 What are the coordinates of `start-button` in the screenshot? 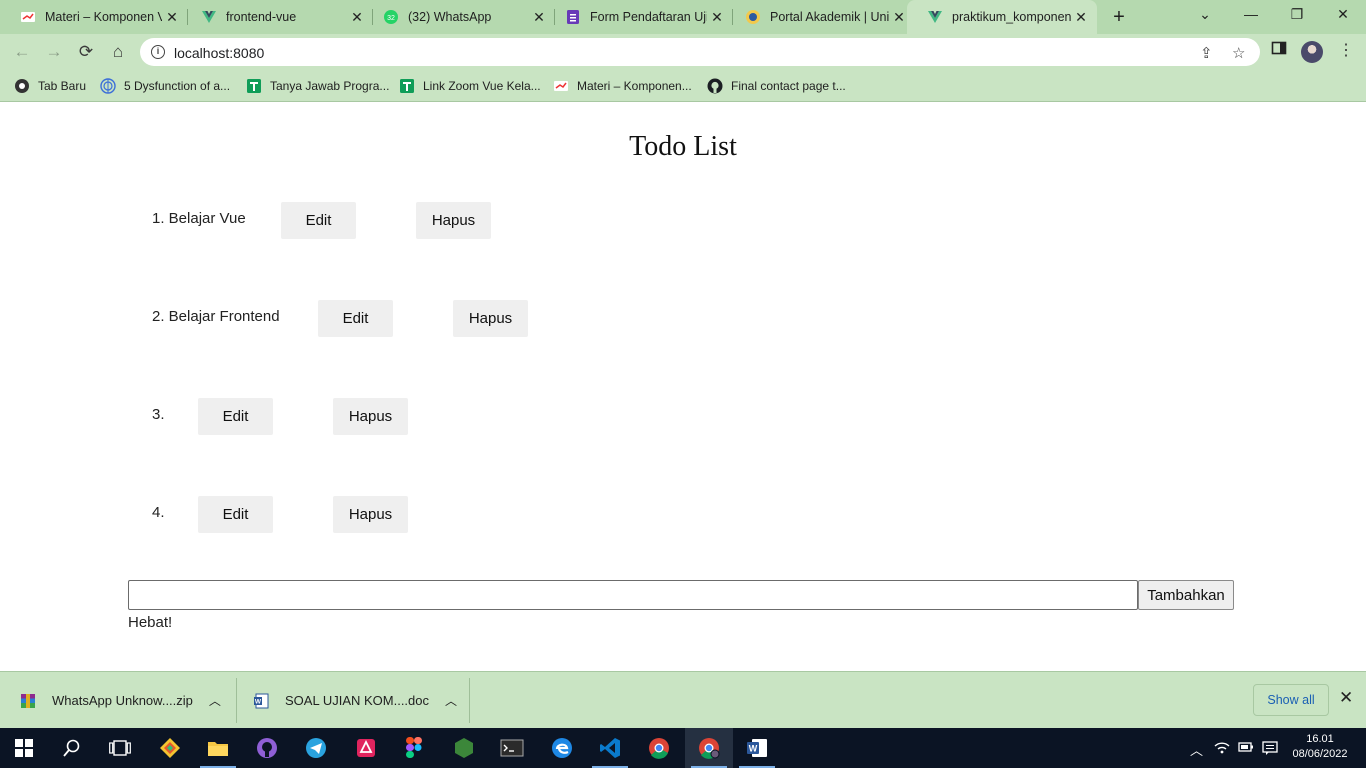 It's located at (24, 748).